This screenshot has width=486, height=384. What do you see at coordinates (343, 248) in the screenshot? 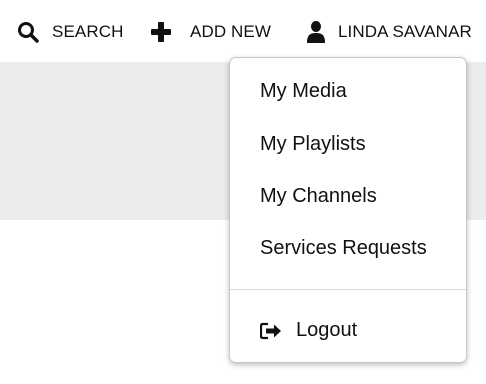
I see `menu-item-services-requests: Services Requests` at bounding box center [343, 248].